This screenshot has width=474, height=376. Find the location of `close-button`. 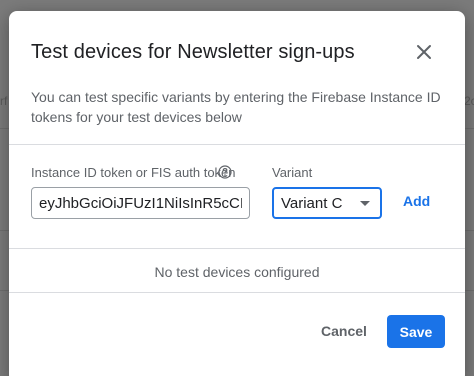

close-button is located at coordinates (424, 52).